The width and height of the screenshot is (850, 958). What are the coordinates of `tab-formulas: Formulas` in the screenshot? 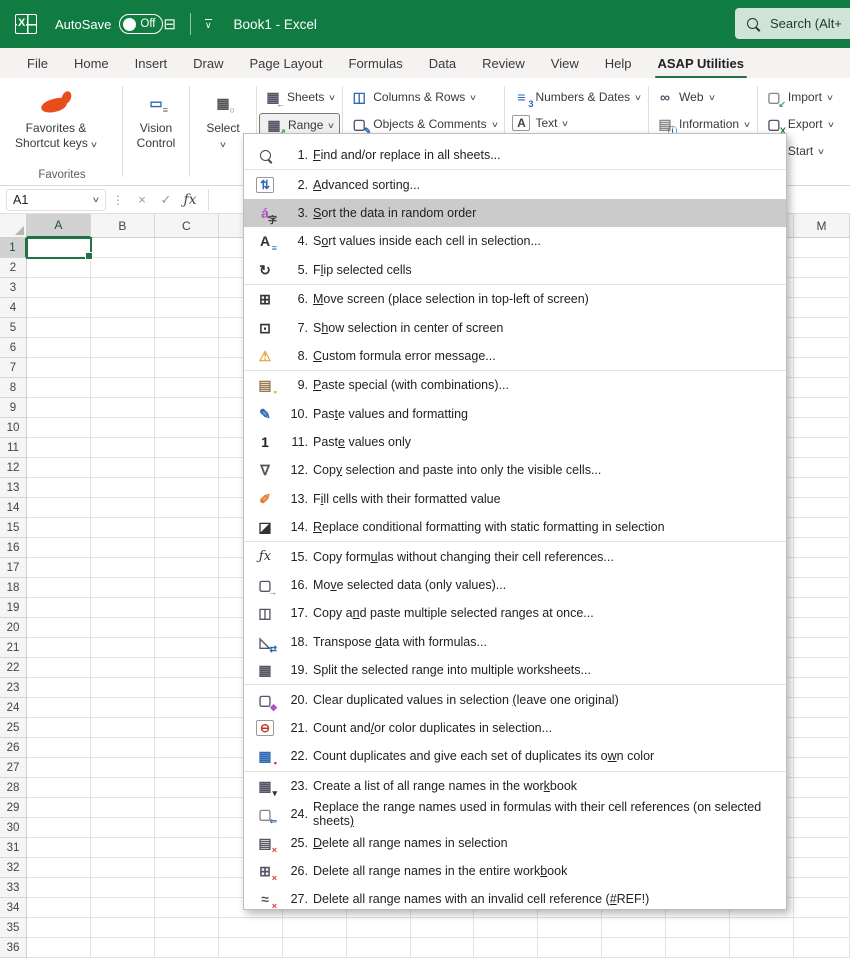 It's located at (376, 63).